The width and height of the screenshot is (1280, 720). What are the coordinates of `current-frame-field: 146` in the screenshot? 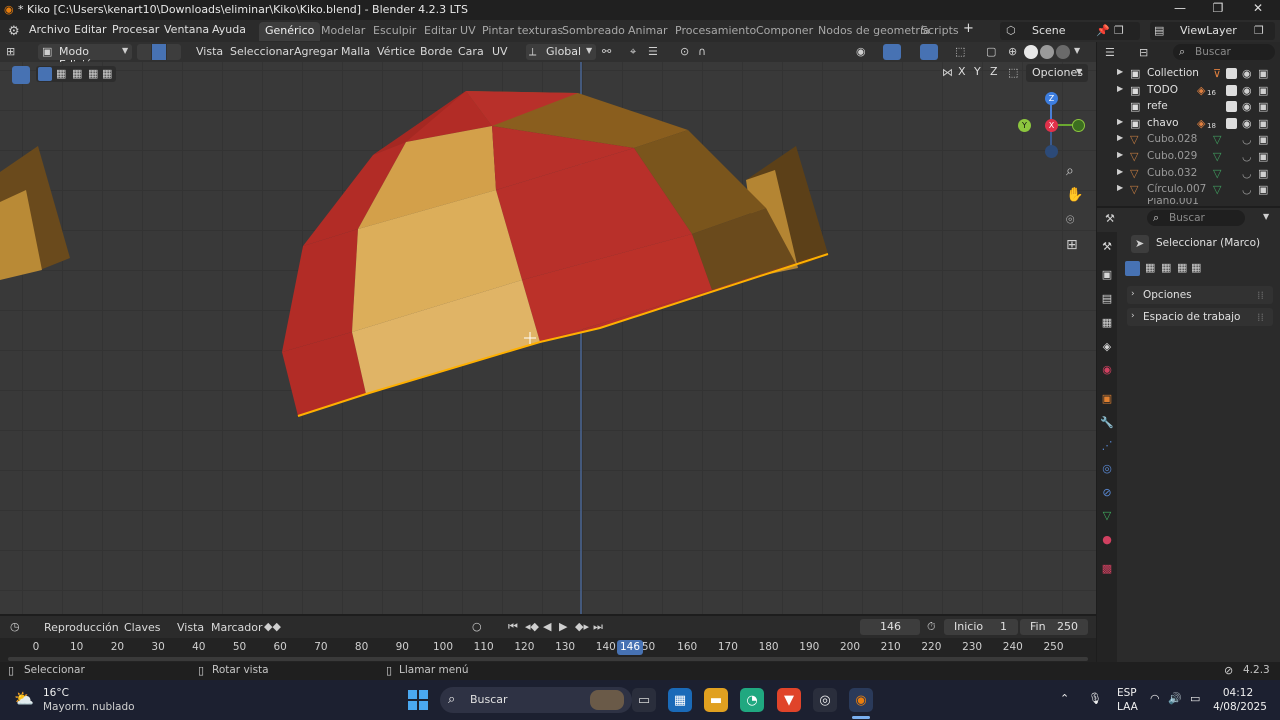 It's located at (890, 627).